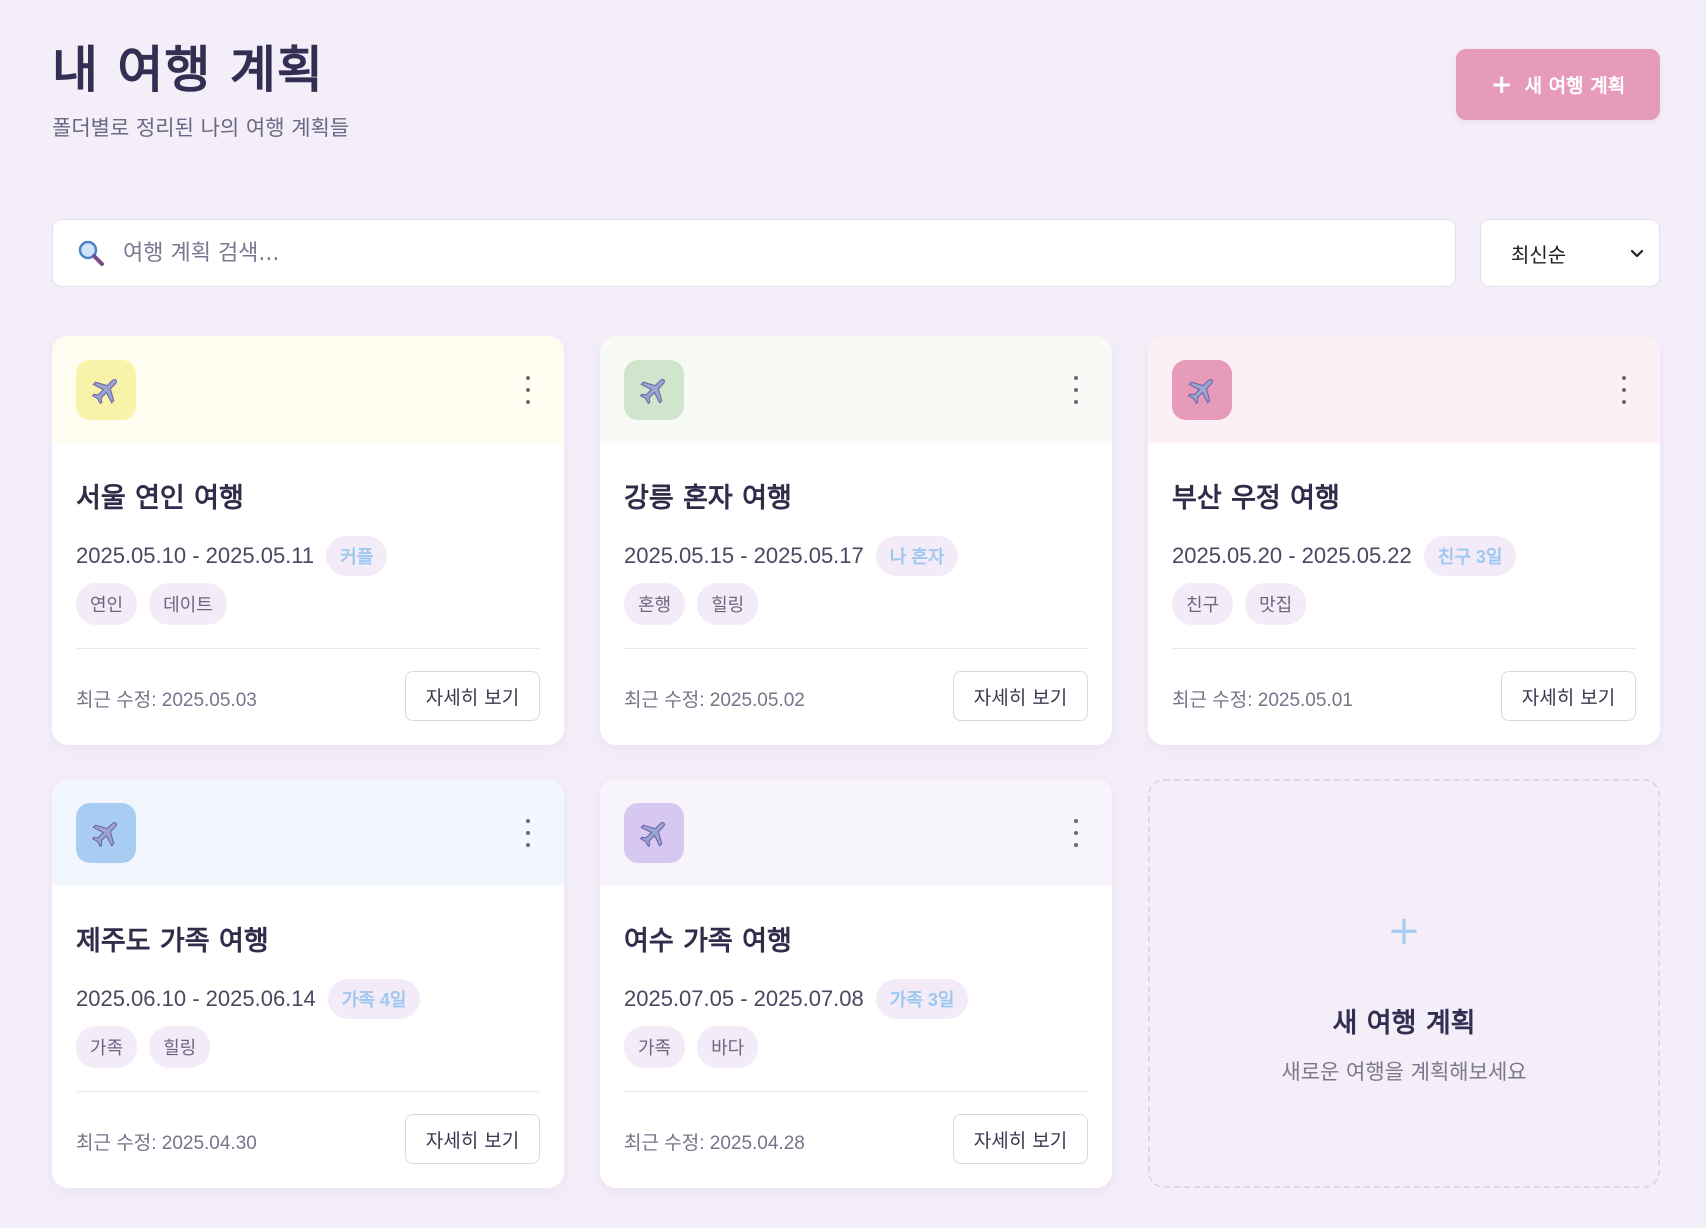 The width and height of the screenshot is (1706, 1228). I want to click on trip-type-badge: 커플, so click(357, 556).